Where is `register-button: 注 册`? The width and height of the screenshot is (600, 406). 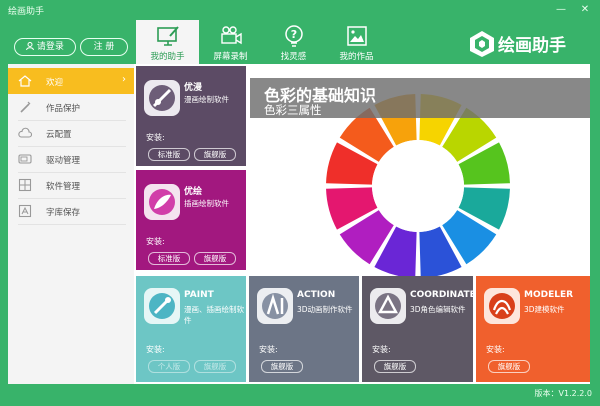
register-button: 注 册 is located at coordinates (104, 47).